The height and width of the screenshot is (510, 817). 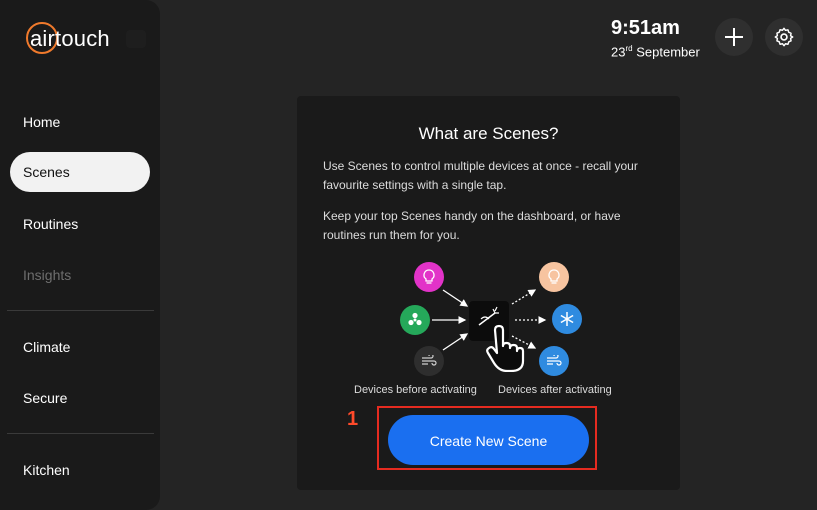 What do you see at coordinates (415, 320) in the screenshot?
I see `fan-icon` at bounding box center [415, 320].